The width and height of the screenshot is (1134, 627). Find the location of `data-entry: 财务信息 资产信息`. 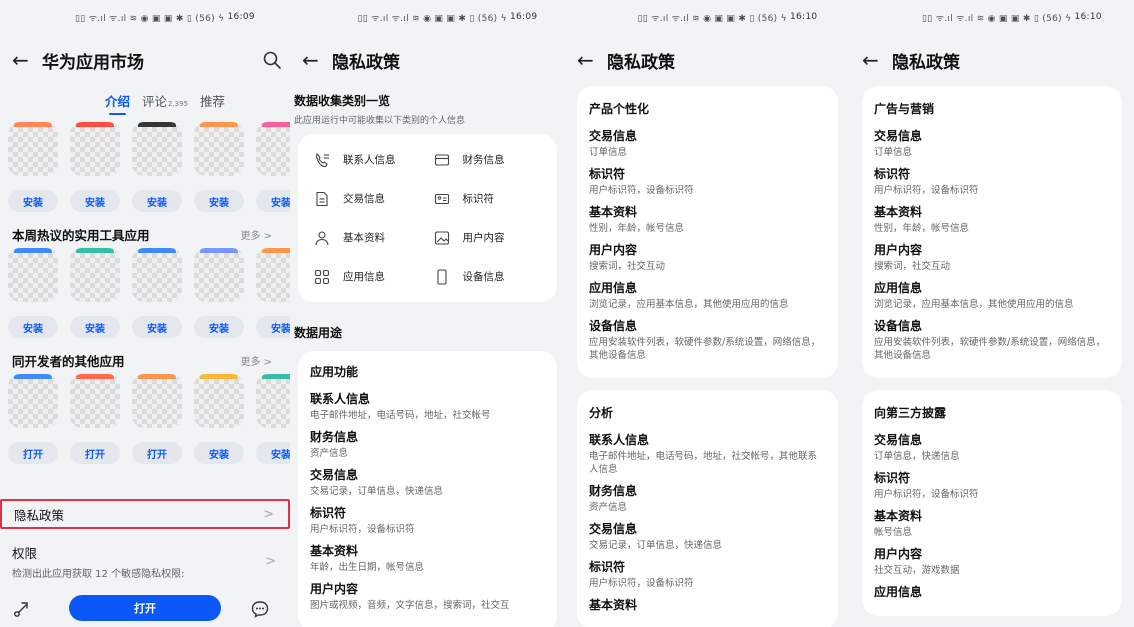

data-entry: 财务信息 资产信息 is located at coordinates (427, 445).